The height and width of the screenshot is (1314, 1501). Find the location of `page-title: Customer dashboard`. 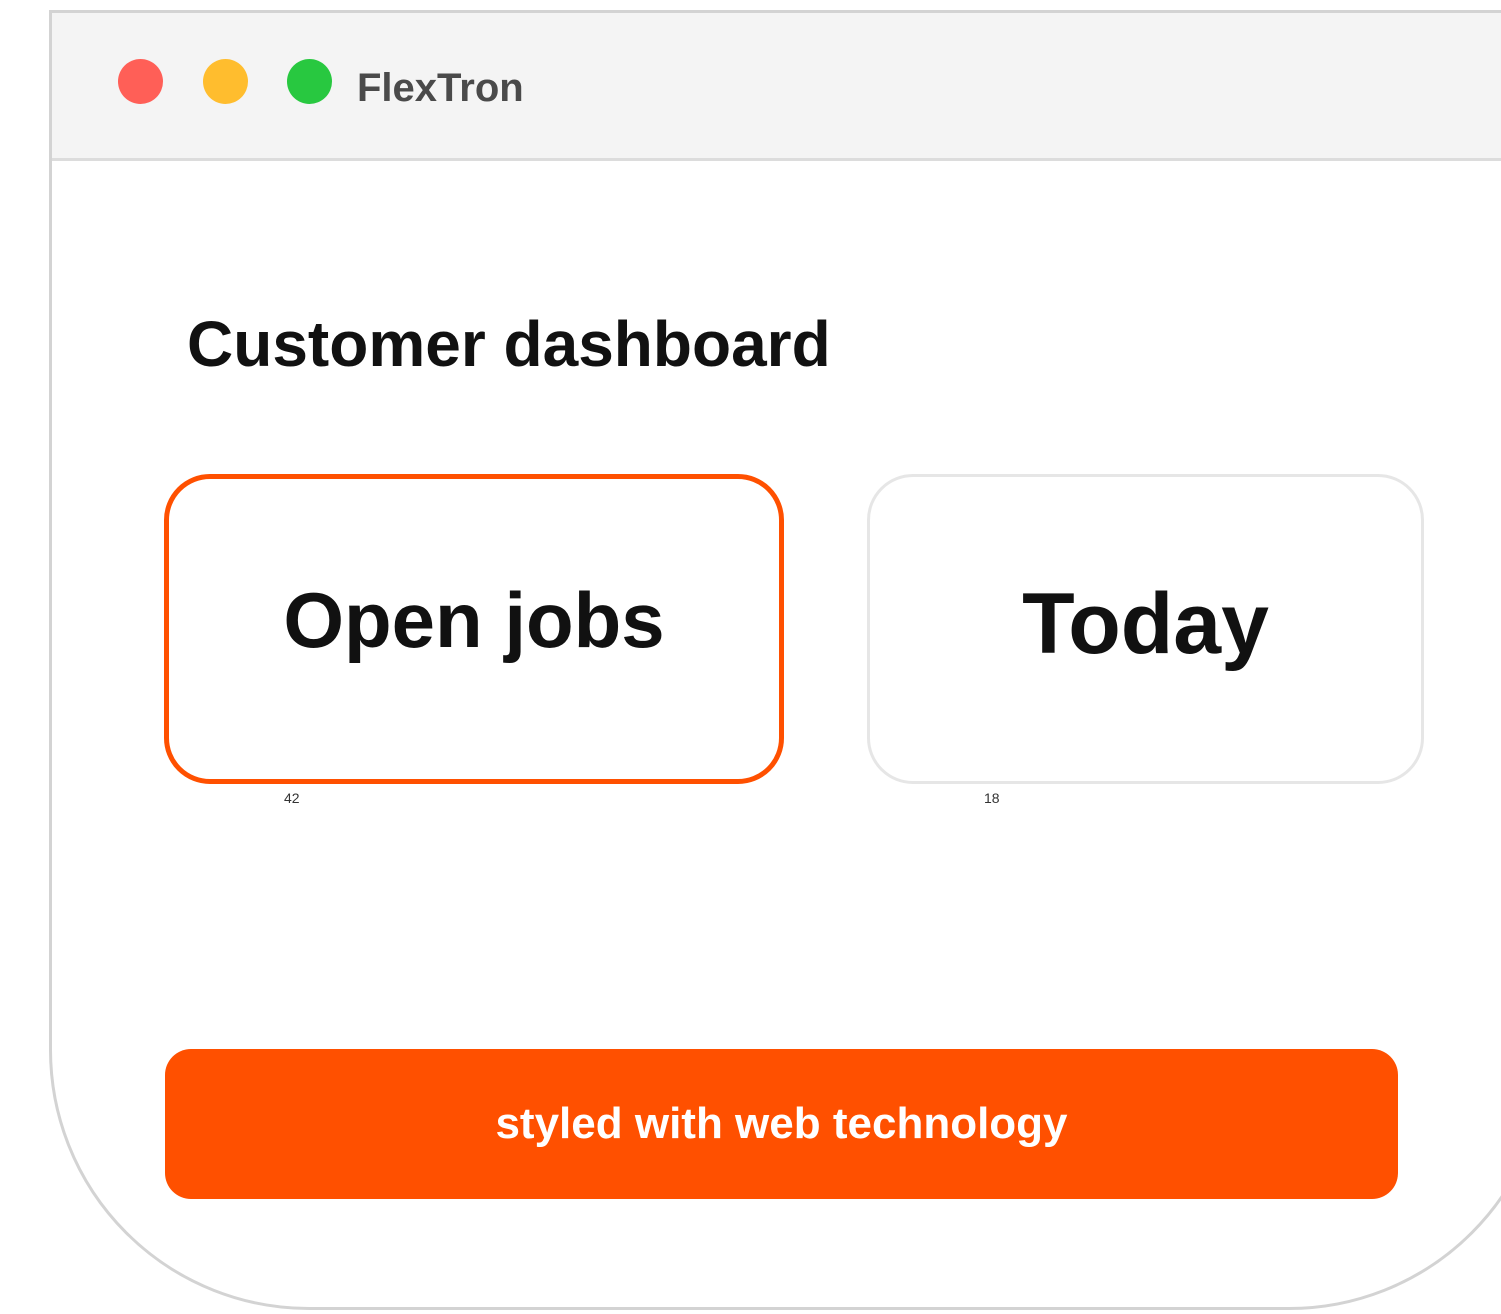

page-title: Customer dashboard is located at coordinates (509, 344).